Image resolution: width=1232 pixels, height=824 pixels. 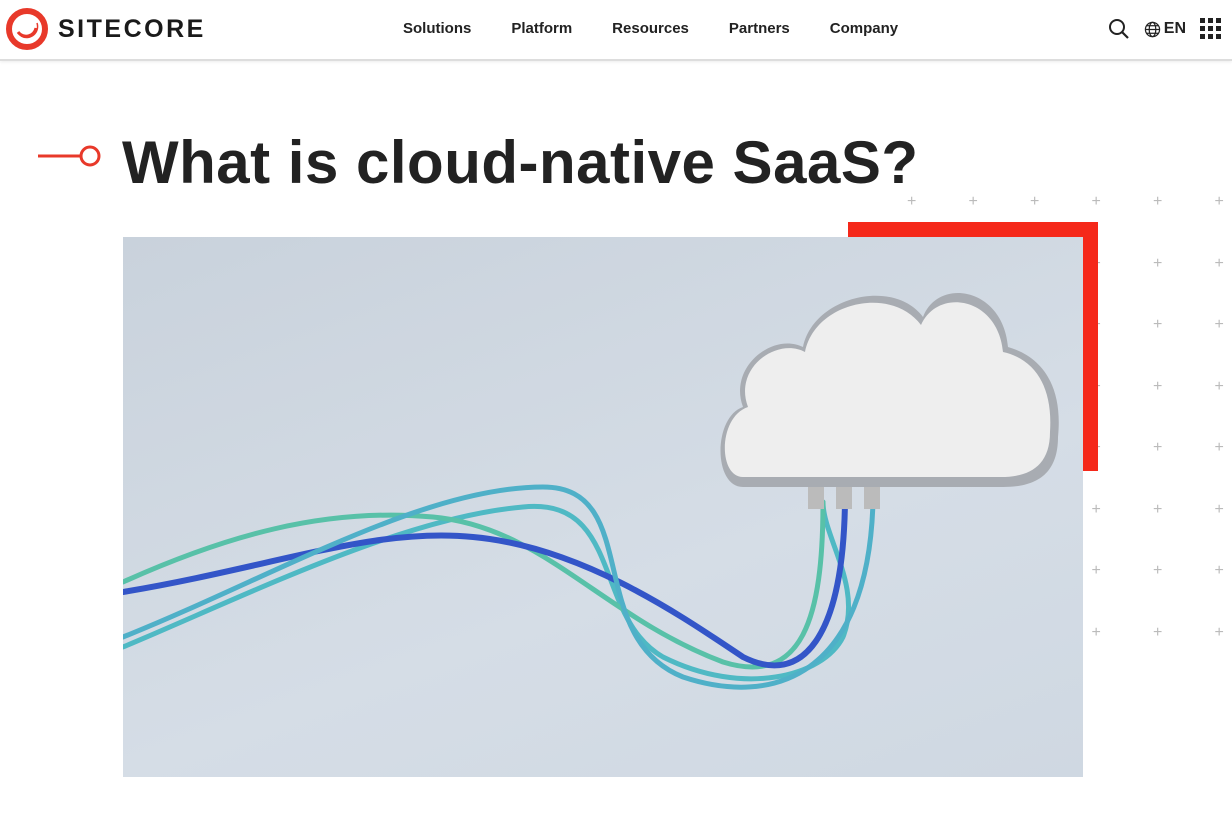 What do you see at coordinates (1211, 29) in the screenshot?
I see `grid-icon` at bounding box center [1211, 29].